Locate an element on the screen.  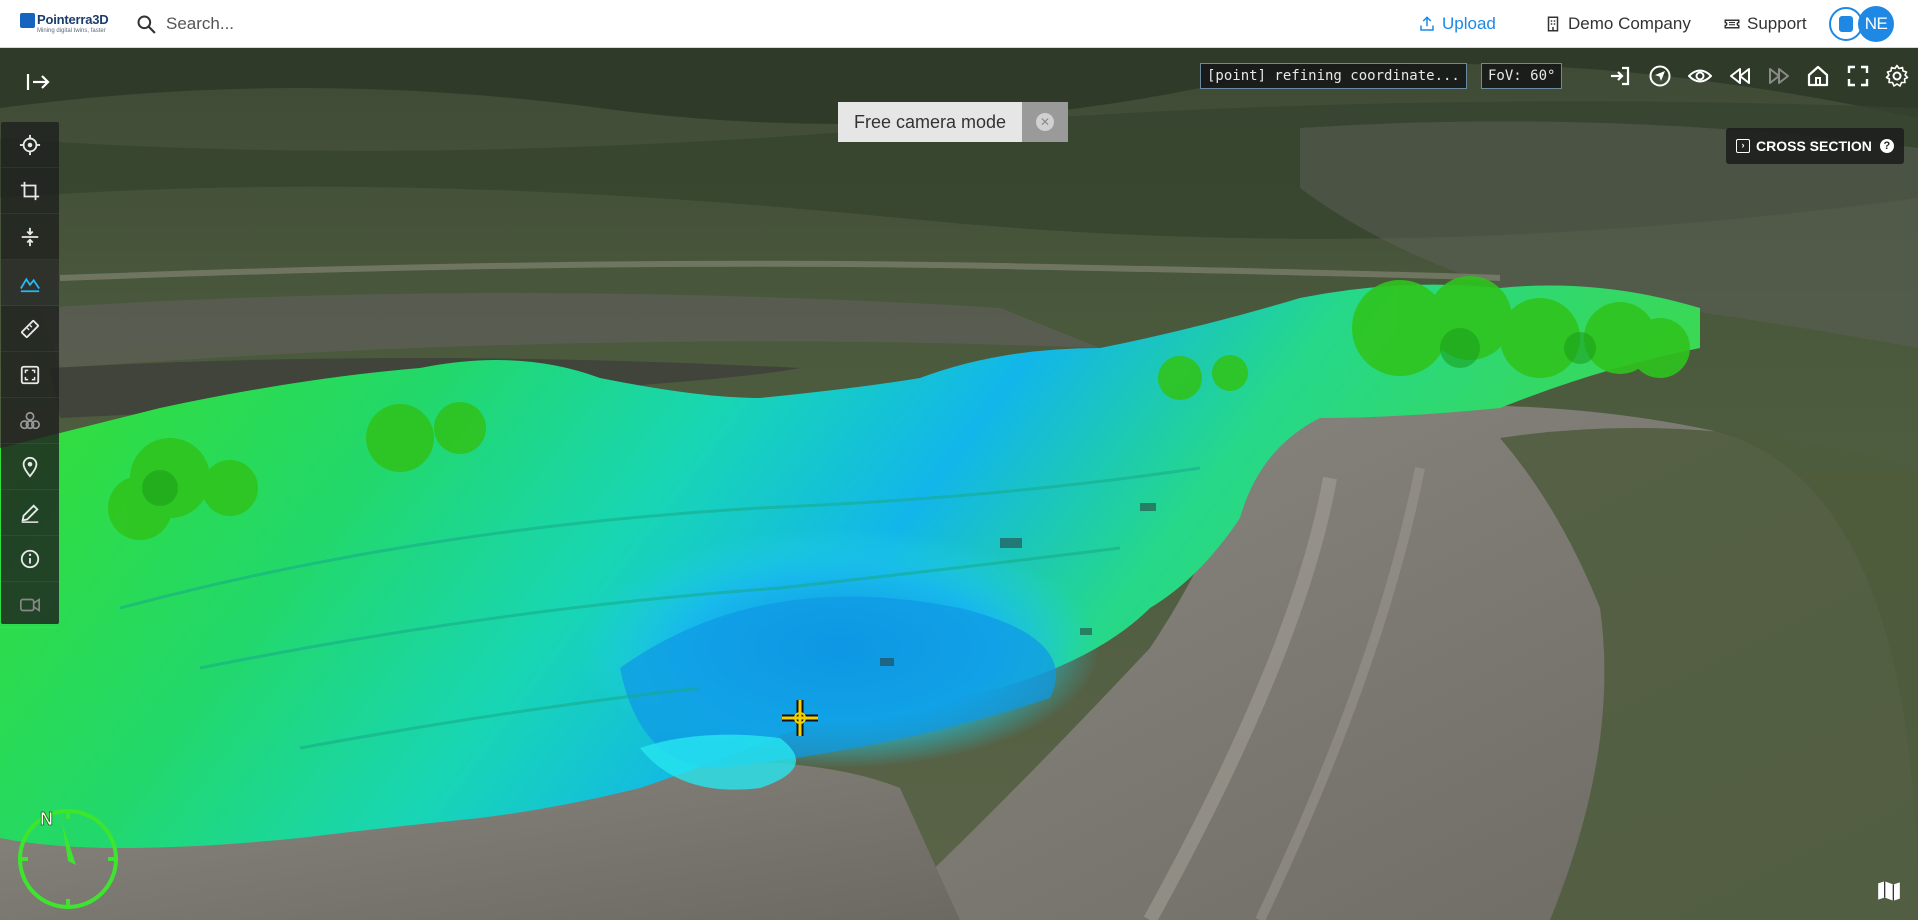
home-icon is located at coordinates (1818, 76).